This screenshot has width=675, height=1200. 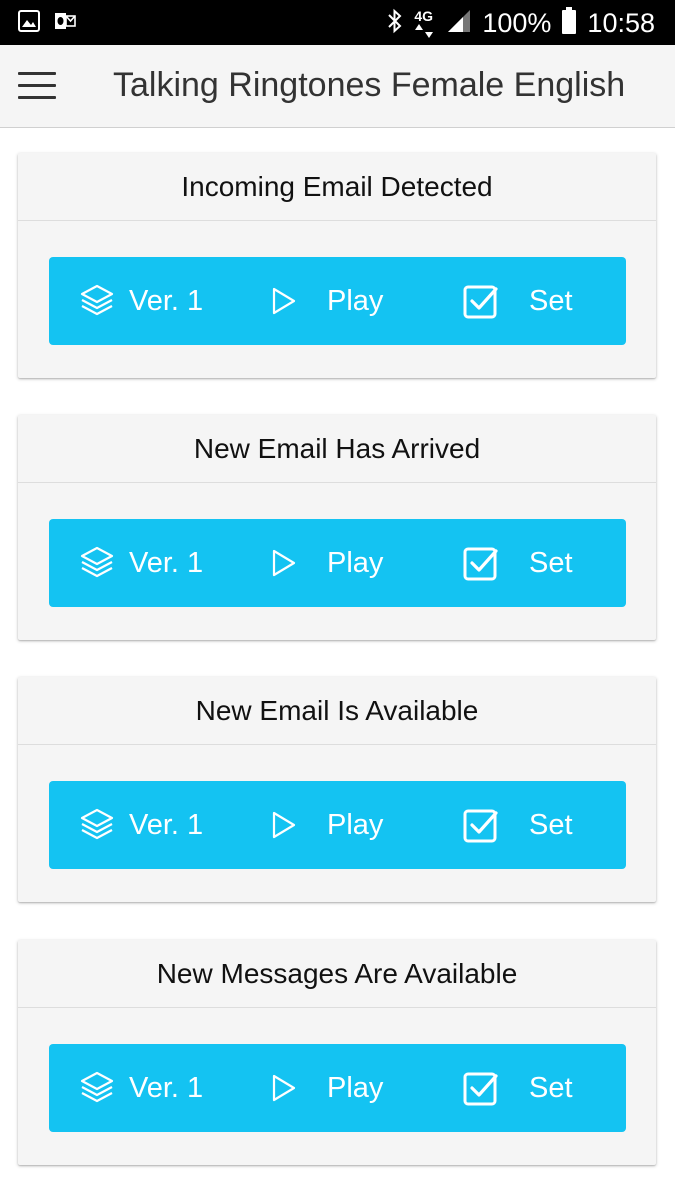 What do you see at coordinates (337, 449) in the screenshot?
I see `ringtone-title: New Email Has Arrived` at bounding box center [337, 449].